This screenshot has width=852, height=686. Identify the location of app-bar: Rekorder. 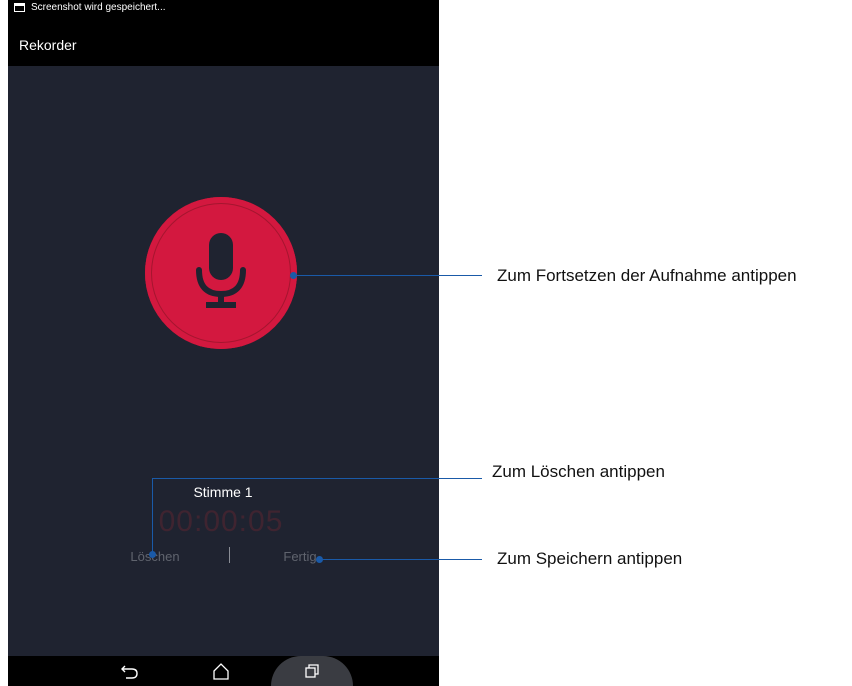
(223, 41).